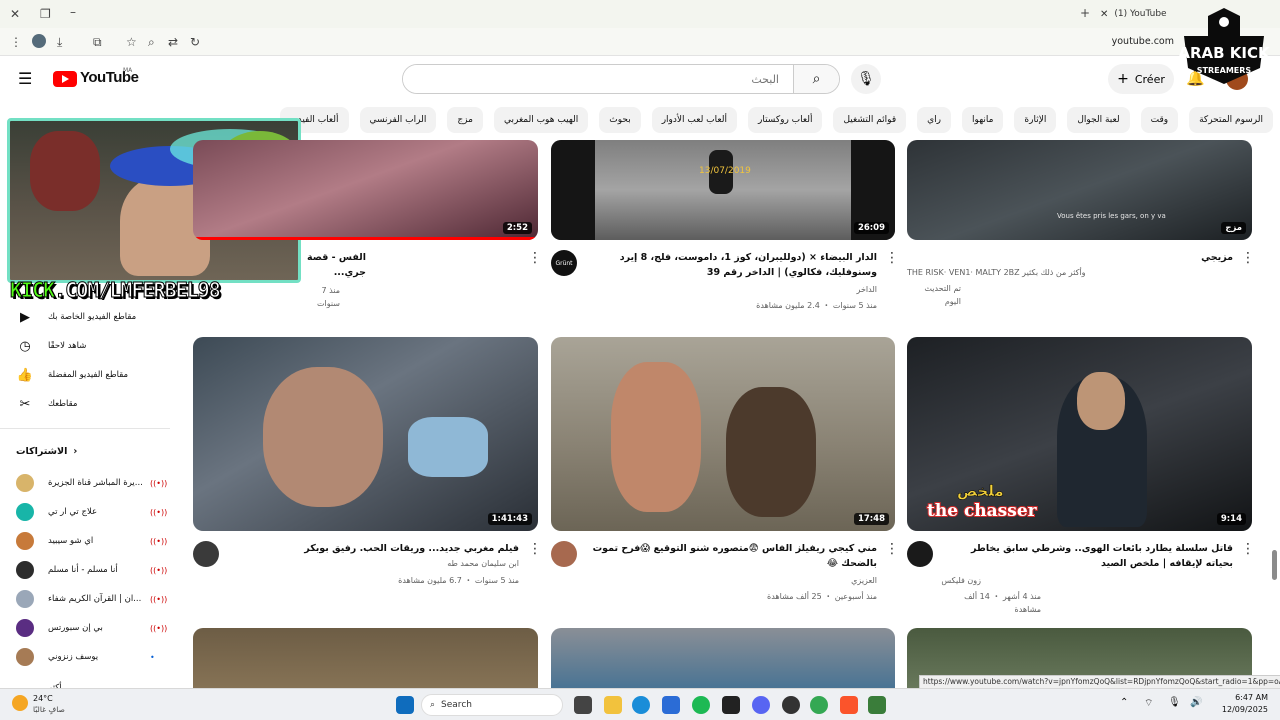  What do you see at coordinates (598, 79) in the screenshot?
I see `search-input` at bounding box center [598, 79].